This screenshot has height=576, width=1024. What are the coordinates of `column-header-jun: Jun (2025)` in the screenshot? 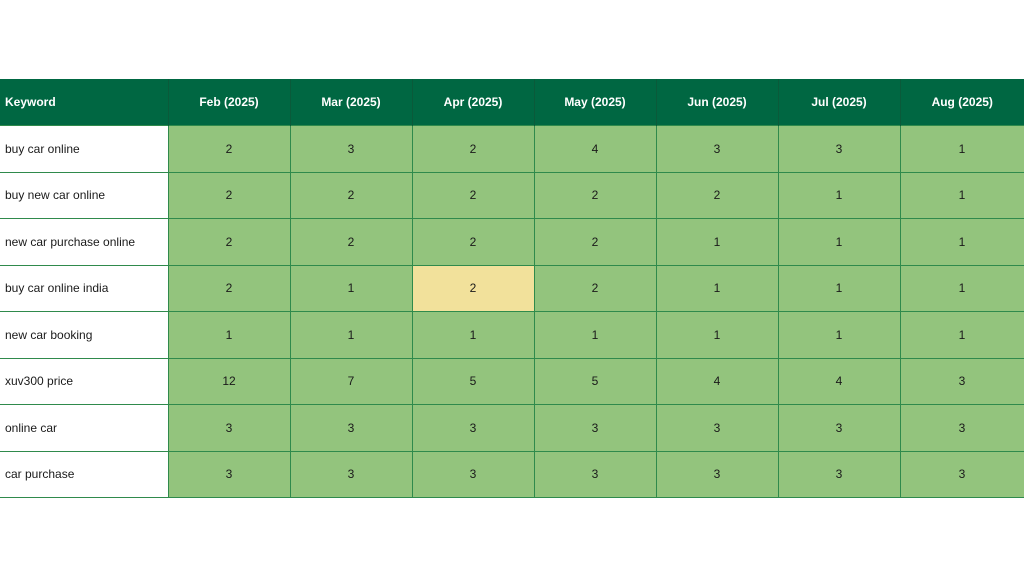 It's located at (716, 102).